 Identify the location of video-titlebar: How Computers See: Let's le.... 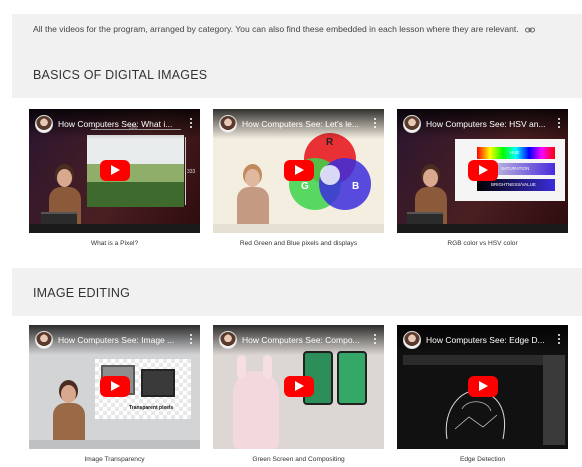
(298, 124).